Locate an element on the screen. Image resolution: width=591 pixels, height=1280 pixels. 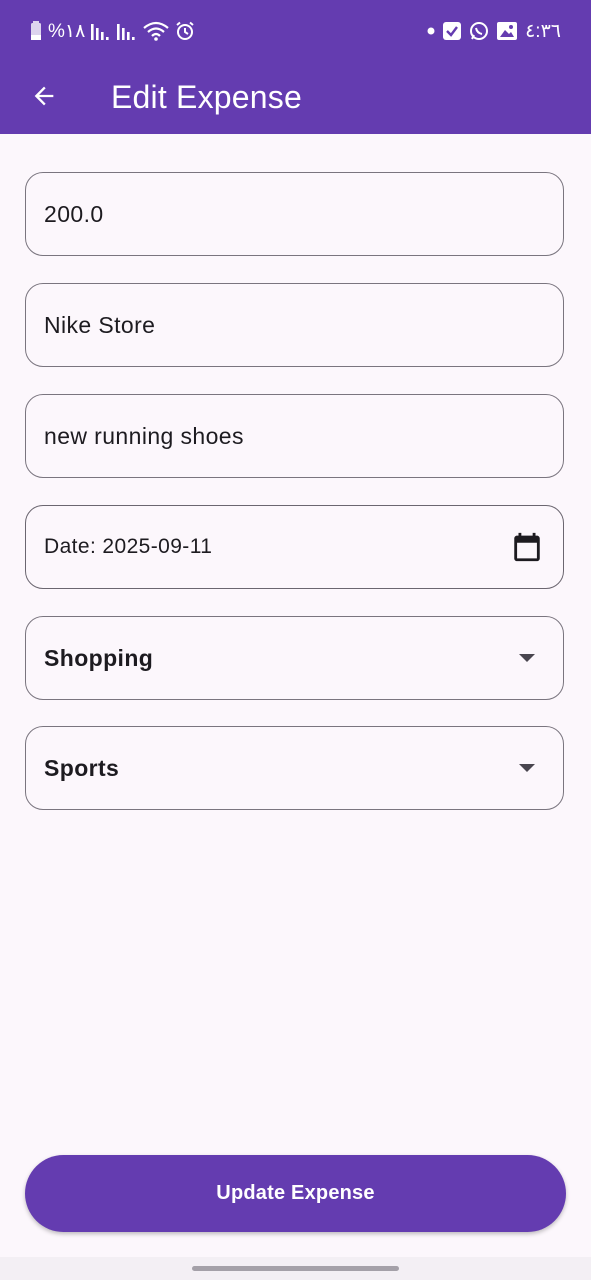
wifi-icon is located at coordinates (156, 31).